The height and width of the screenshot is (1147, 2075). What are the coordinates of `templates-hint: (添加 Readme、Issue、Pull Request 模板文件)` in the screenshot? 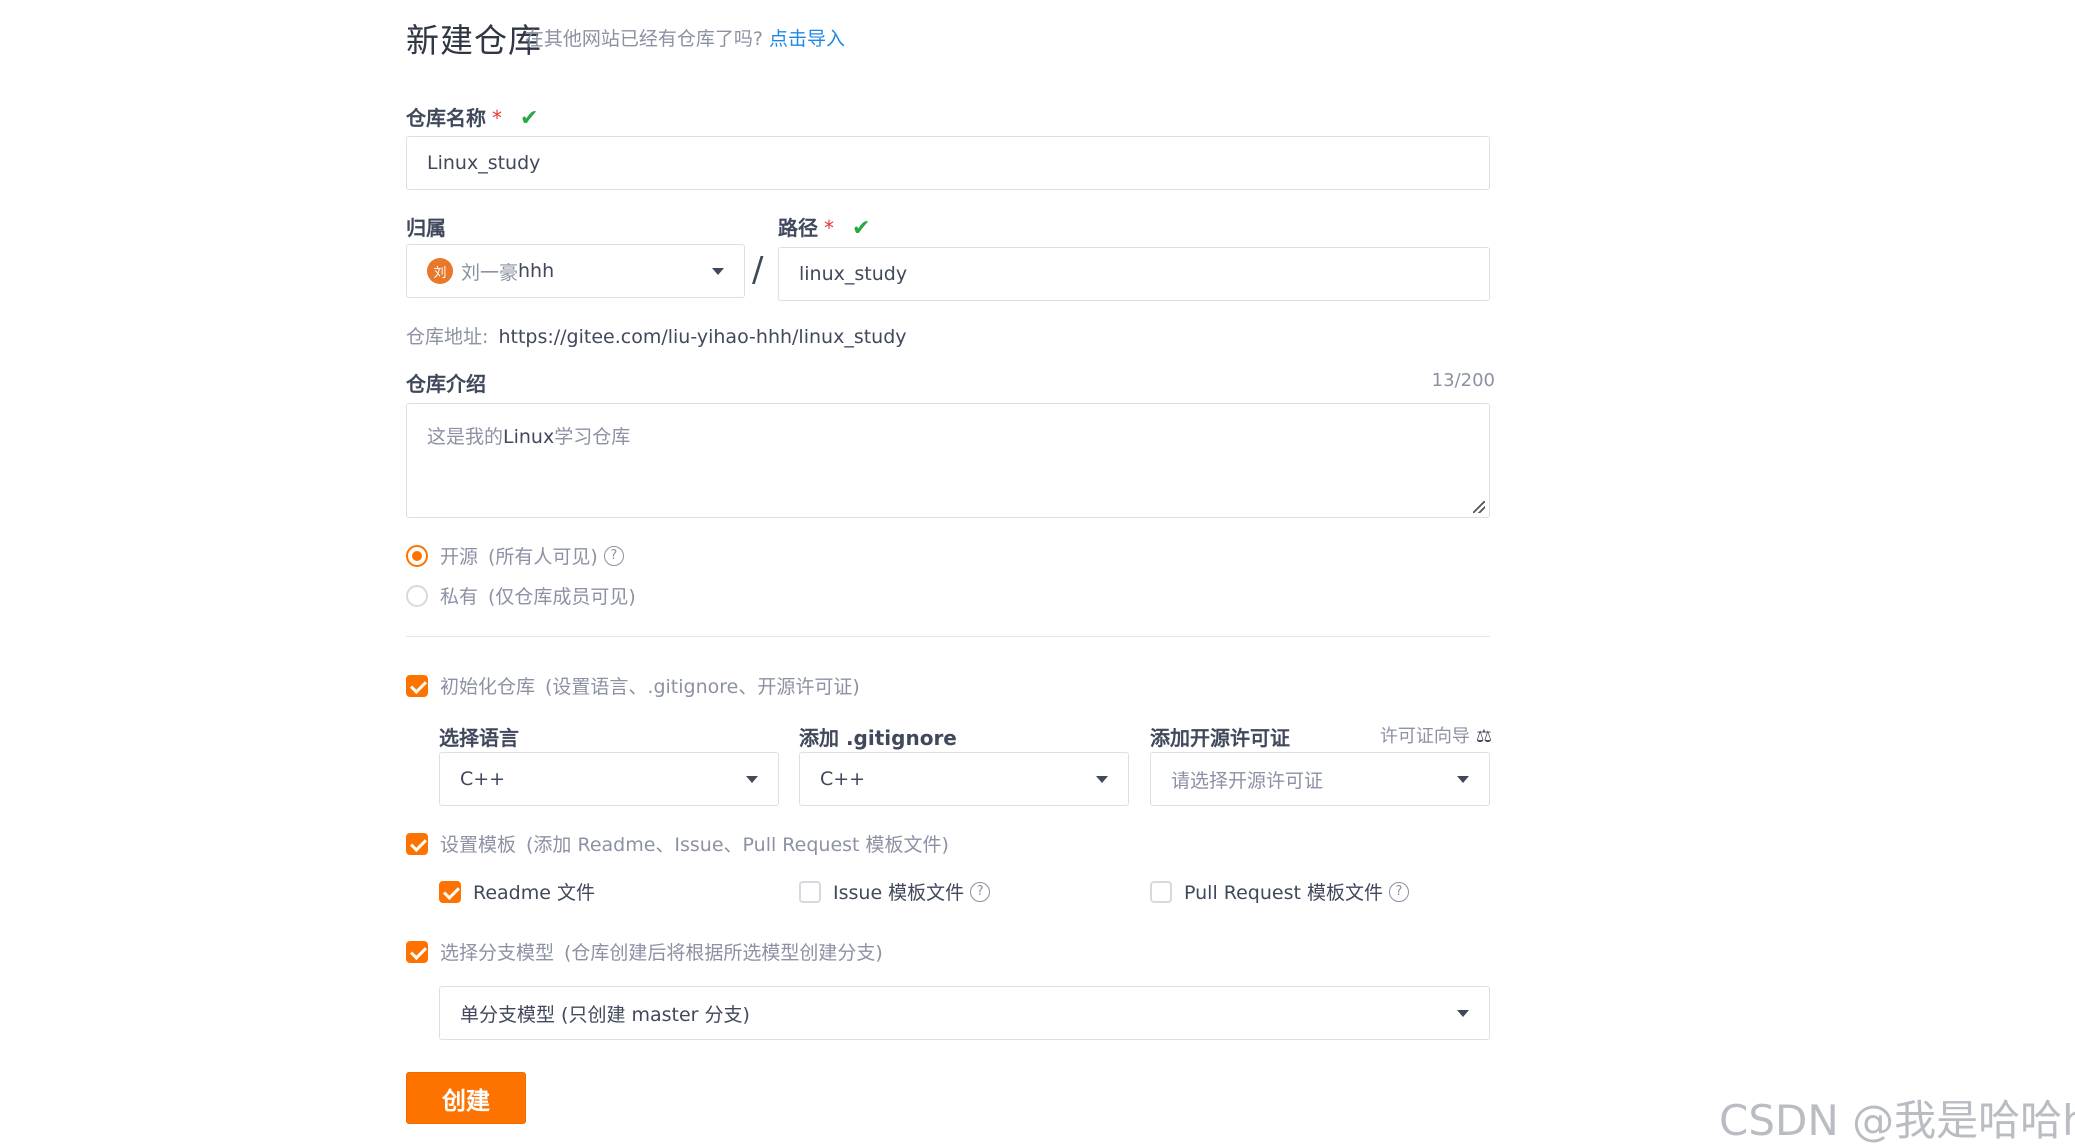 It's located at (737, 845).